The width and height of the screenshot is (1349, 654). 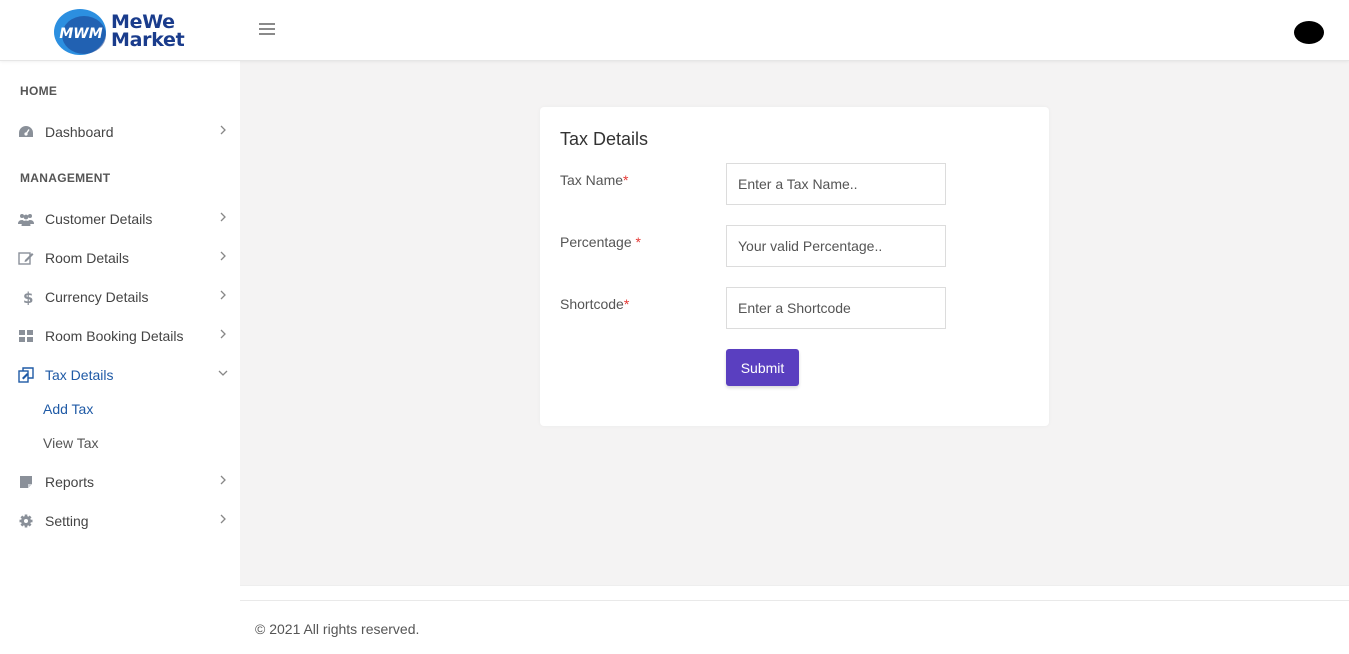 I want to click on logo-mark-icon: MWM, so click(x=80, y=32).